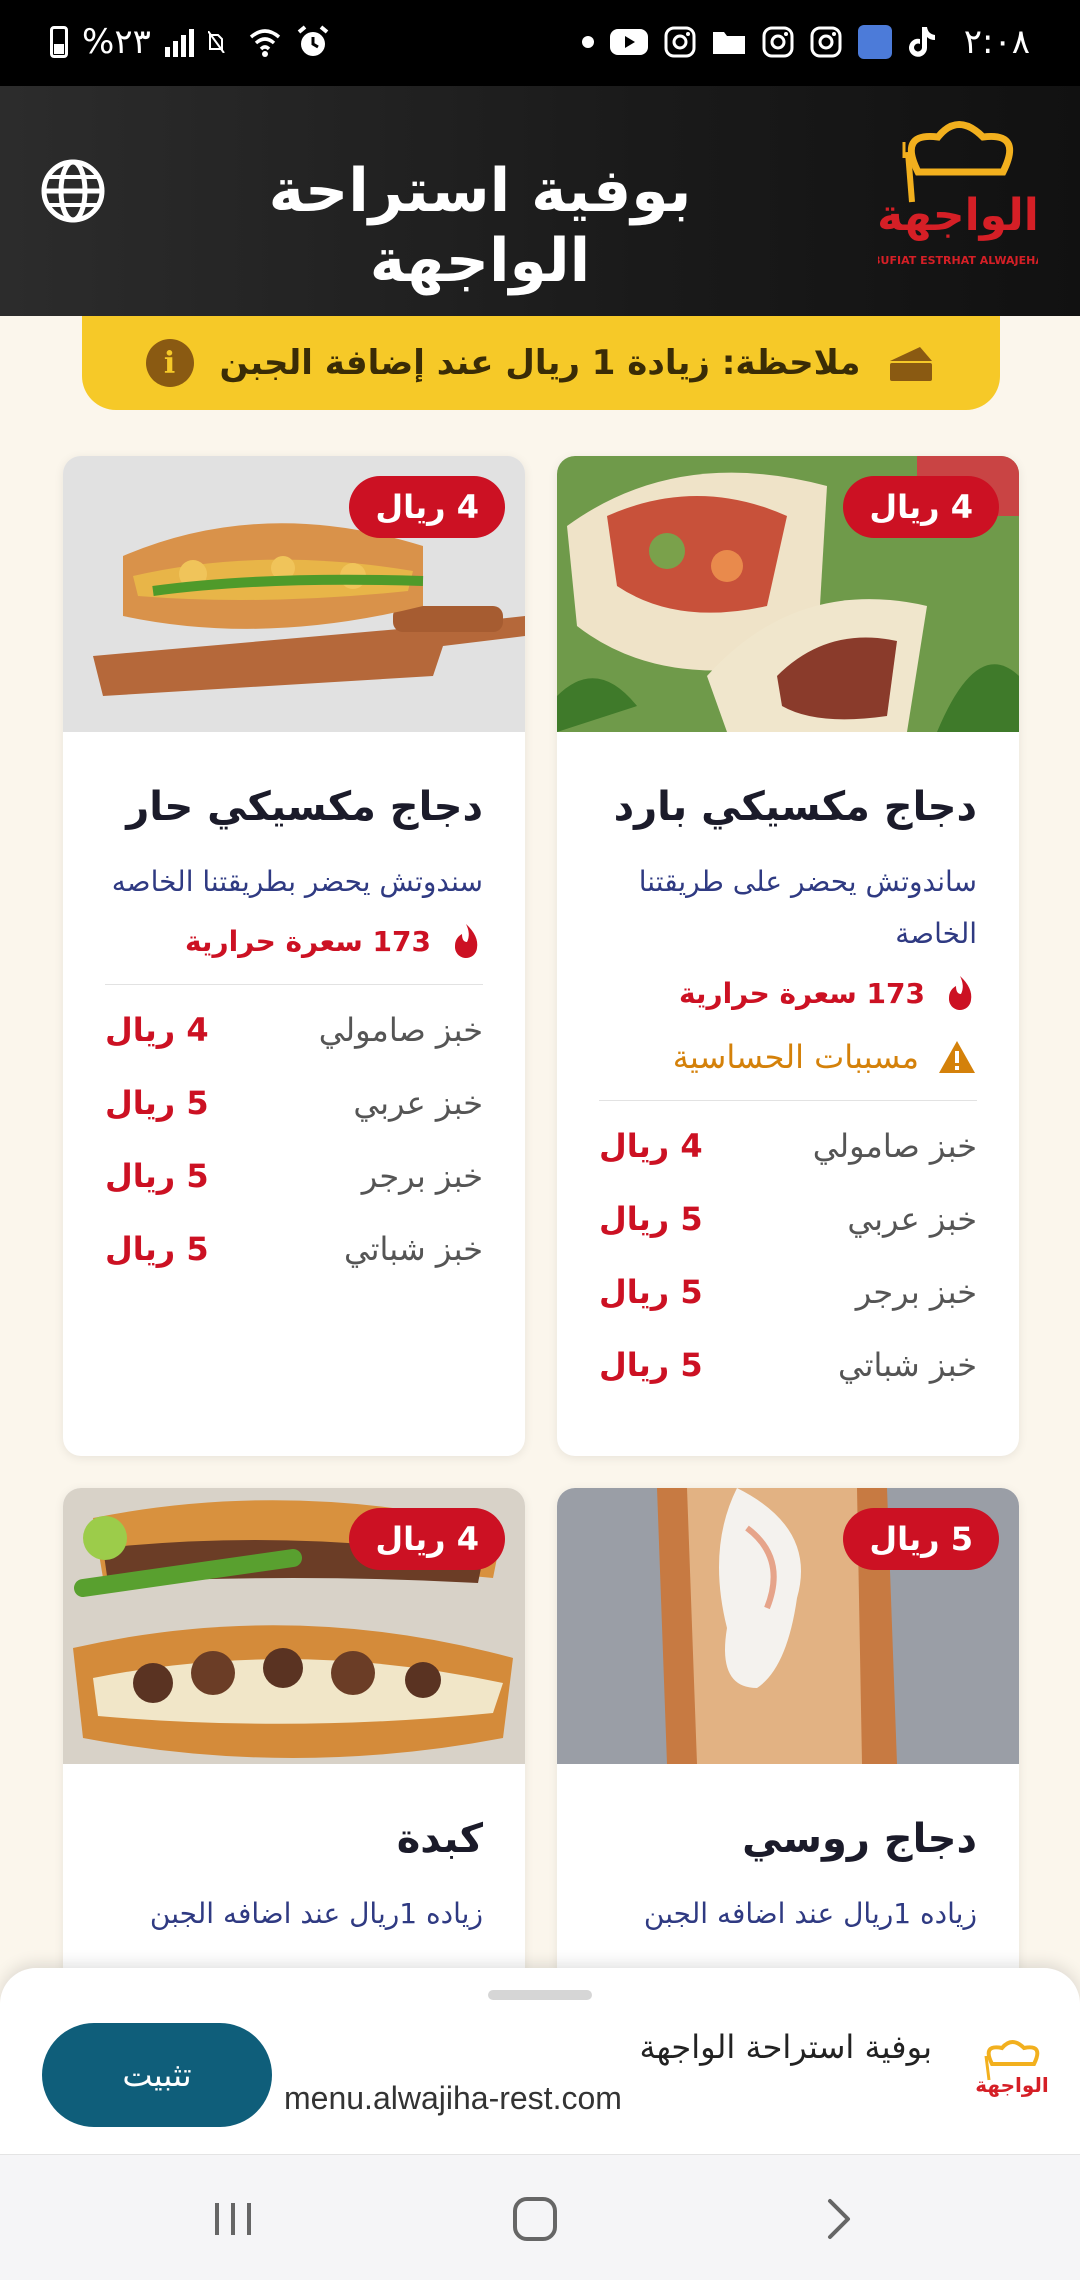 This screenshot has height=2280, width=1080. What do you see at coordinates (1012, 2085) in the screenshot?
I see `app-logo-text: الواجهة` at bounding box center [1012, 2085].